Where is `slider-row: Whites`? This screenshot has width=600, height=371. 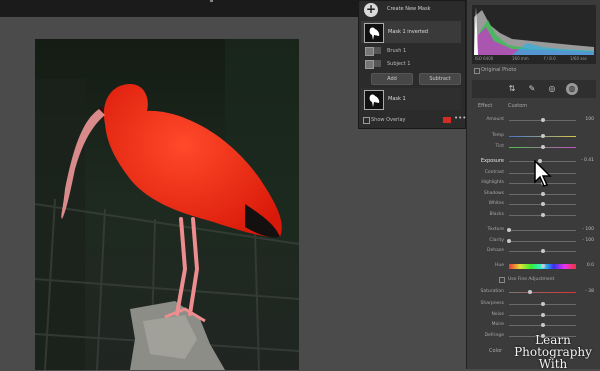 slider-row: Whites is located at coordinates (534, 204).